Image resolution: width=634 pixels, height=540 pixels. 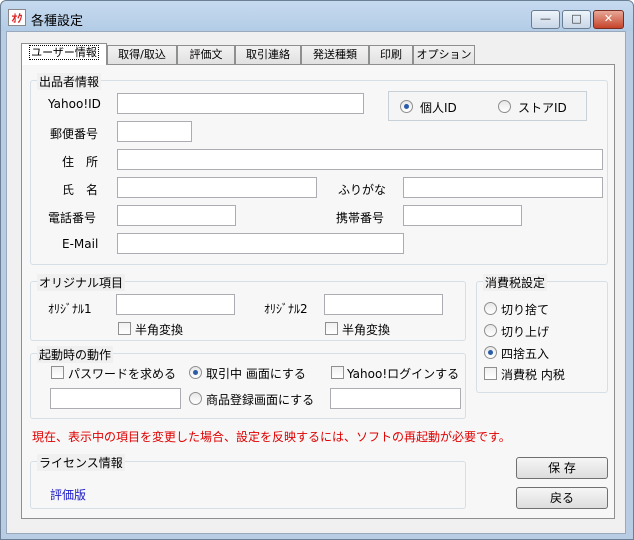 I want to click on tax-roundup-label: 切り上げ, so click(x=525, y=332).